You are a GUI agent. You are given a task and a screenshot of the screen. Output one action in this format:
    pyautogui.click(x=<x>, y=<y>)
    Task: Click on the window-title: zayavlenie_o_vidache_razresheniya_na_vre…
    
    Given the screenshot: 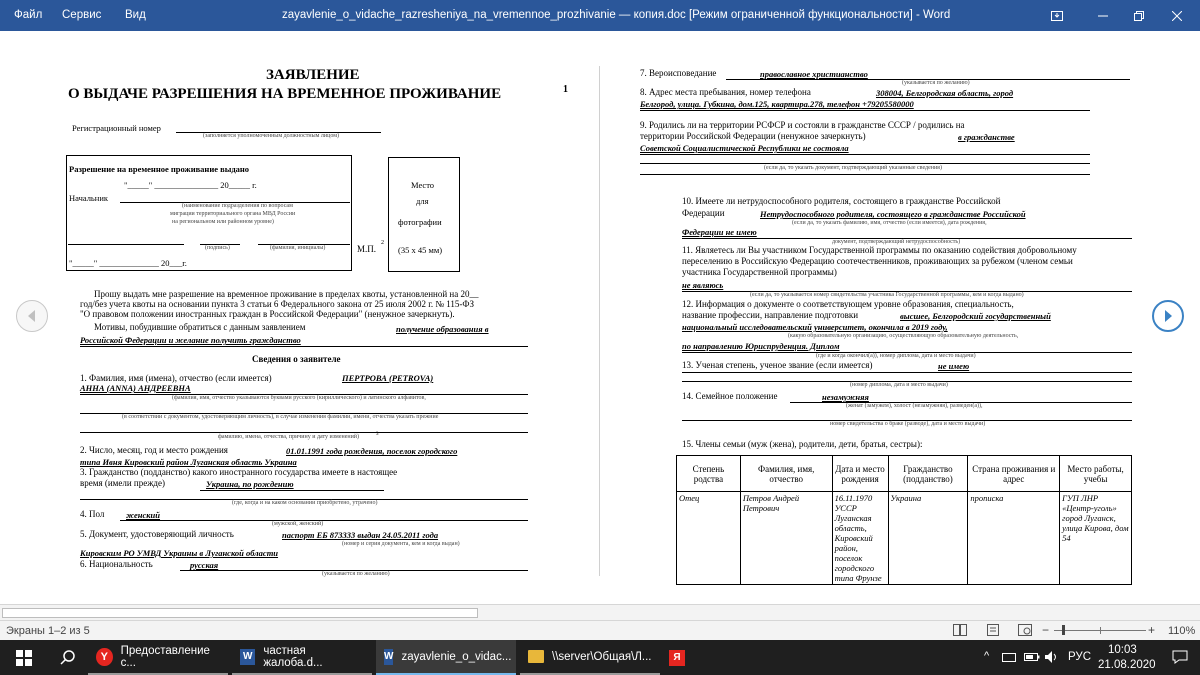 What is the action you would take?
    pyautogui.click(x=616, y=15)
    